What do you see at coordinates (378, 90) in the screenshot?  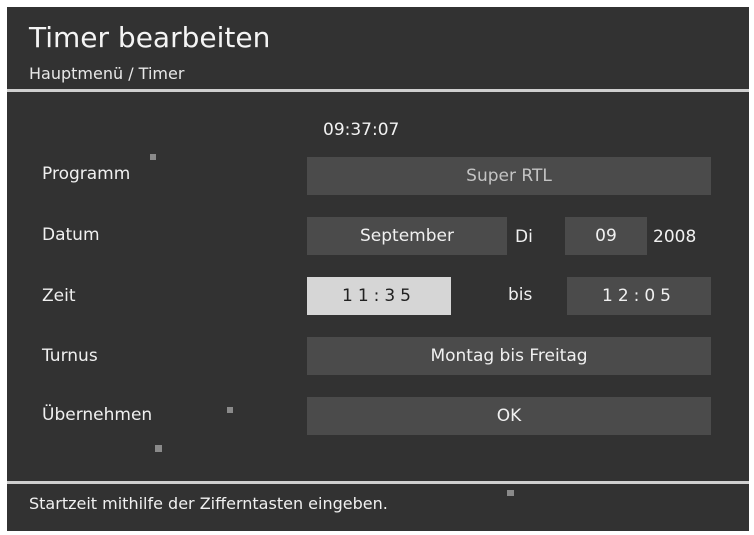 I see `header-divider` at bounding box center [378, 90].